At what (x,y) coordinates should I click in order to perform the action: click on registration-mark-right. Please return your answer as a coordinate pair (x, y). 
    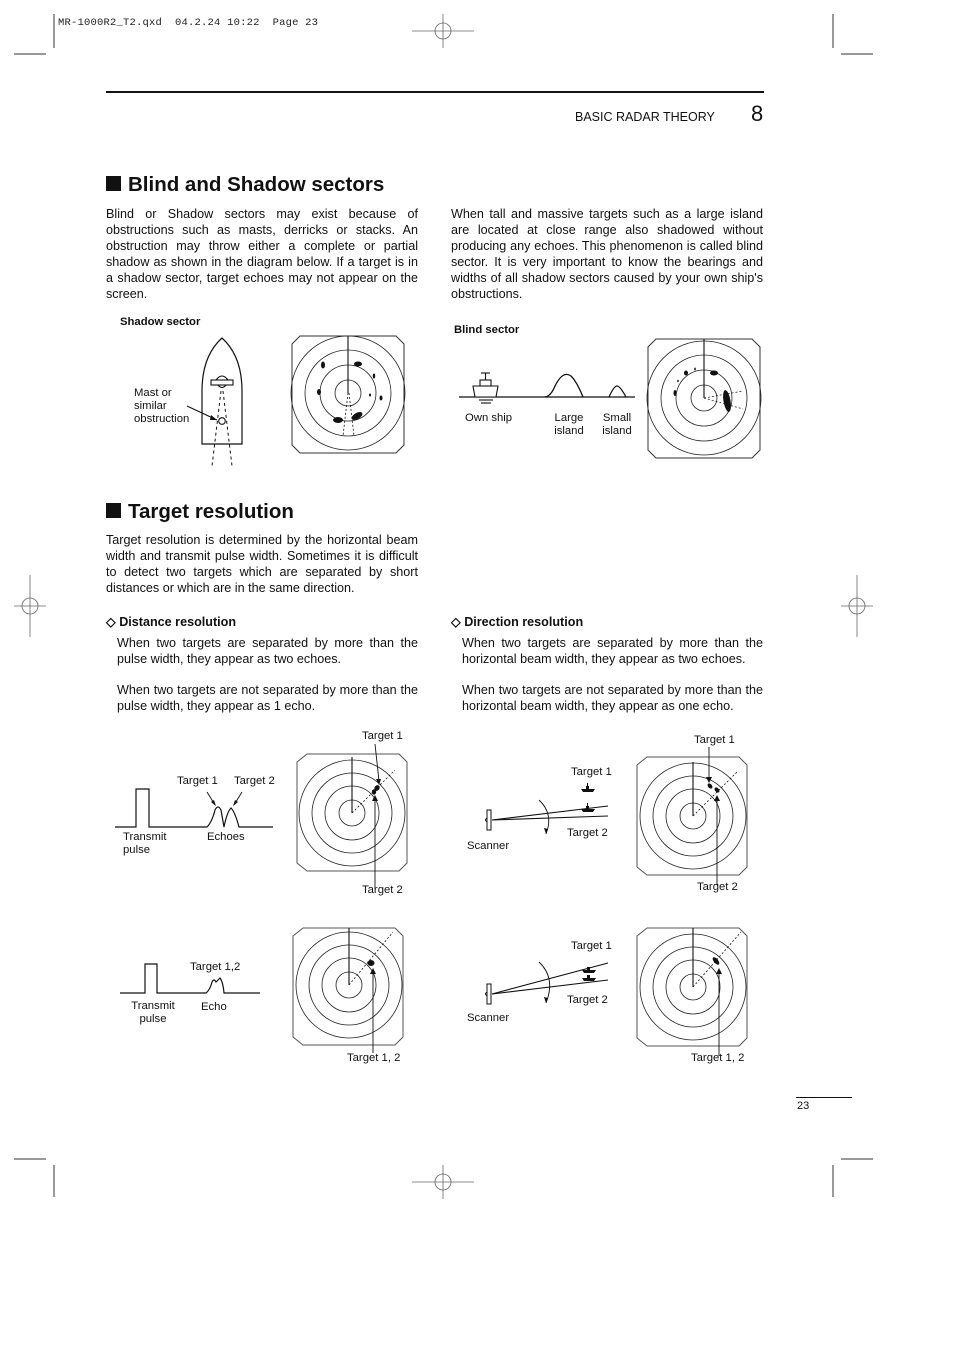
    Looking at the image, I should click on (857, 606).